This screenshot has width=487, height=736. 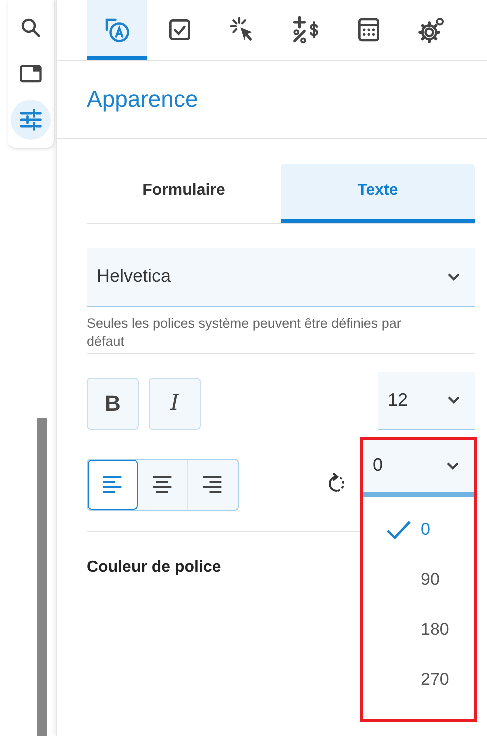 What do you see at coordinates (399, 530) in the screenshot?
I see `check-icon` at bounding box center [399, 530].